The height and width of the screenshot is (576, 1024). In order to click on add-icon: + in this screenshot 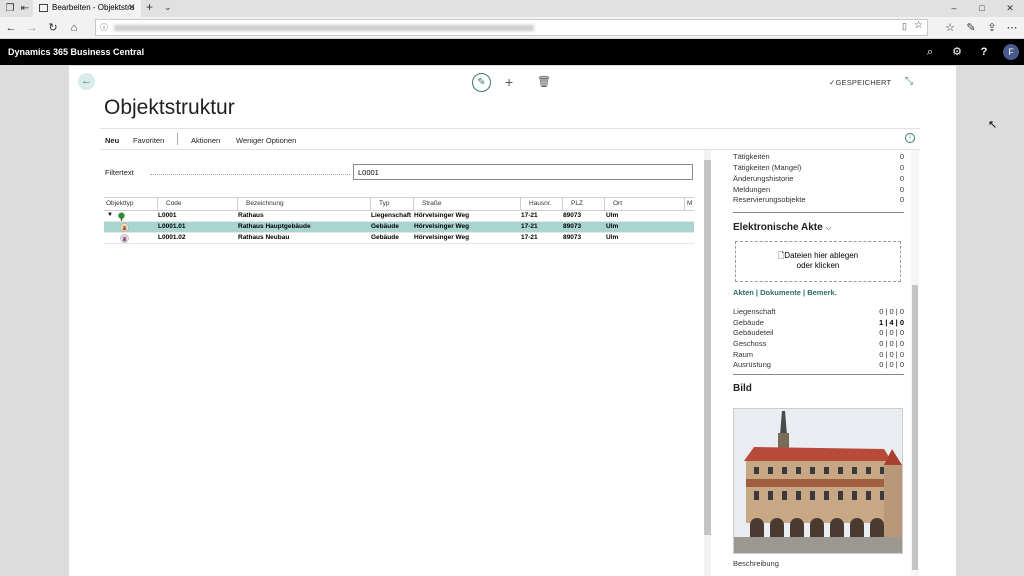, I will do `click(509, 82)`.